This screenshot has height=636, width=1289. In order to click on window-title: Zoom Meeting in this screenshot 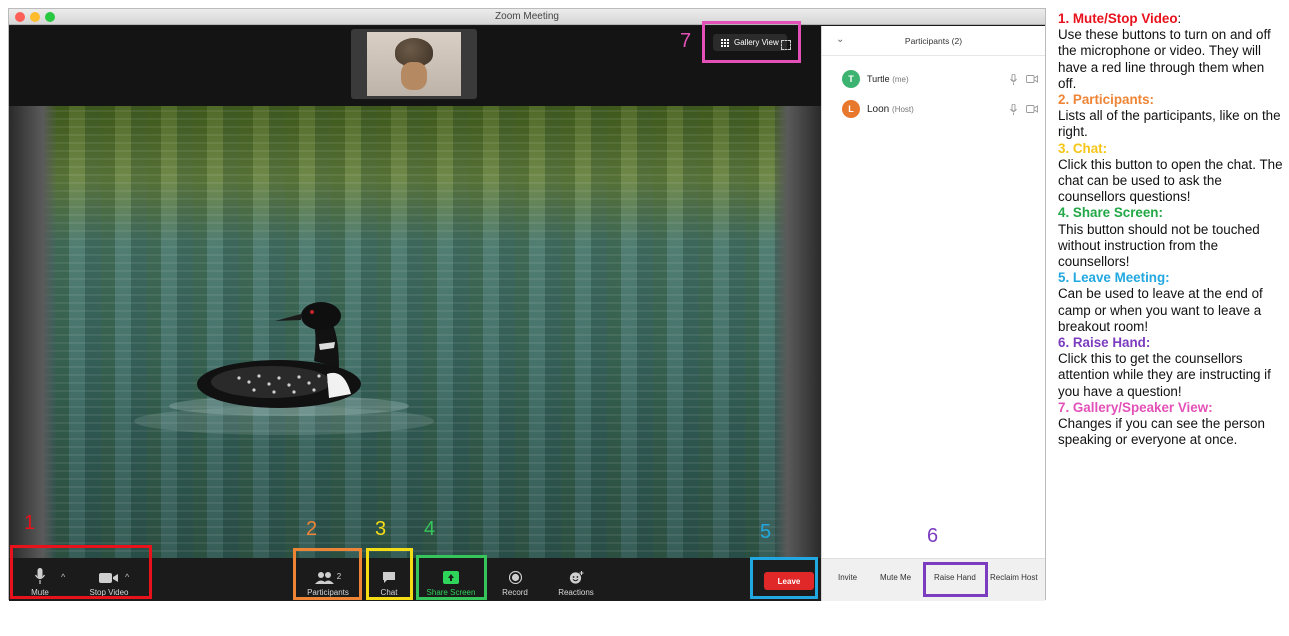, I will do `click(527, 16)`.